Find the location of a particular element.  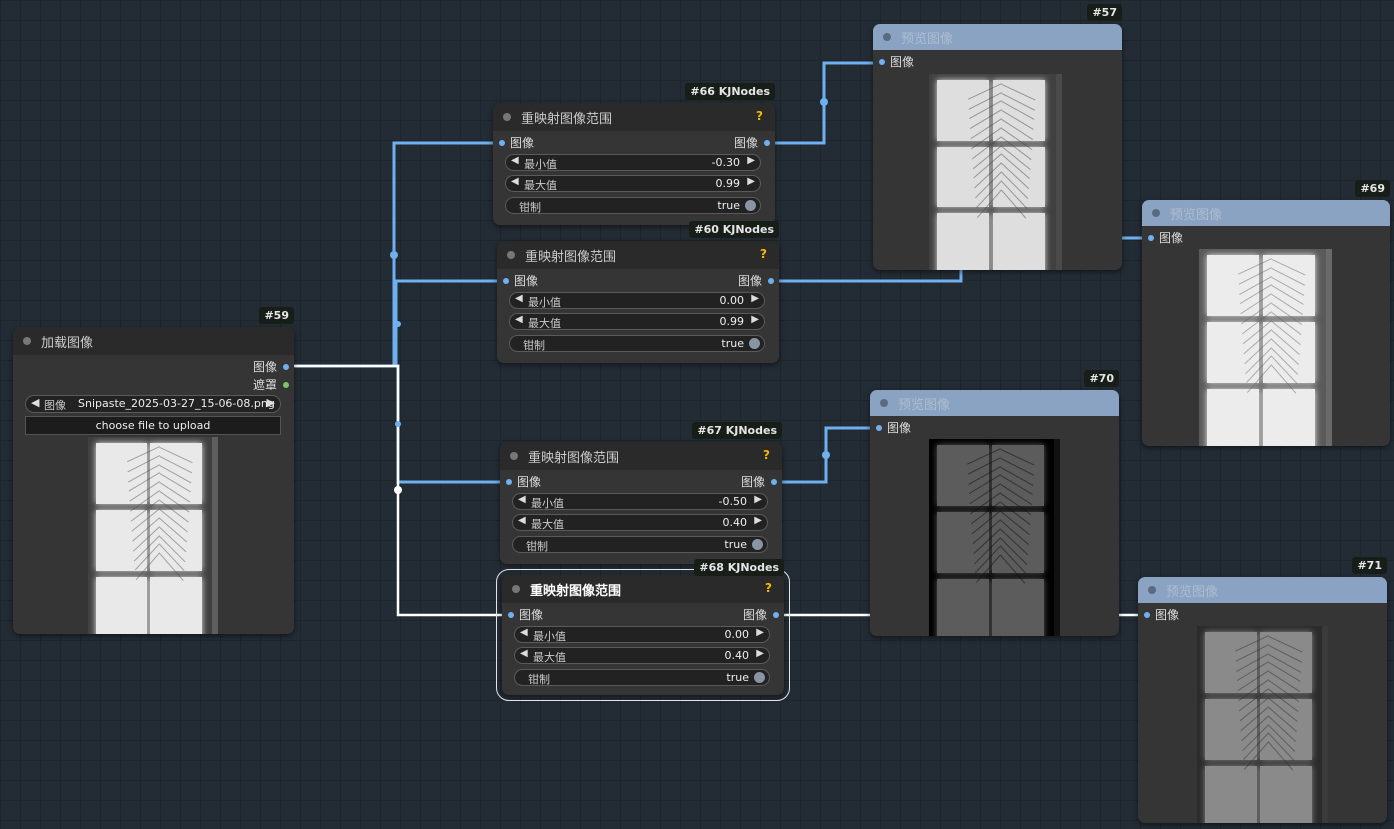

node-title: 预览图像 is located at coordinates (1196, 215).